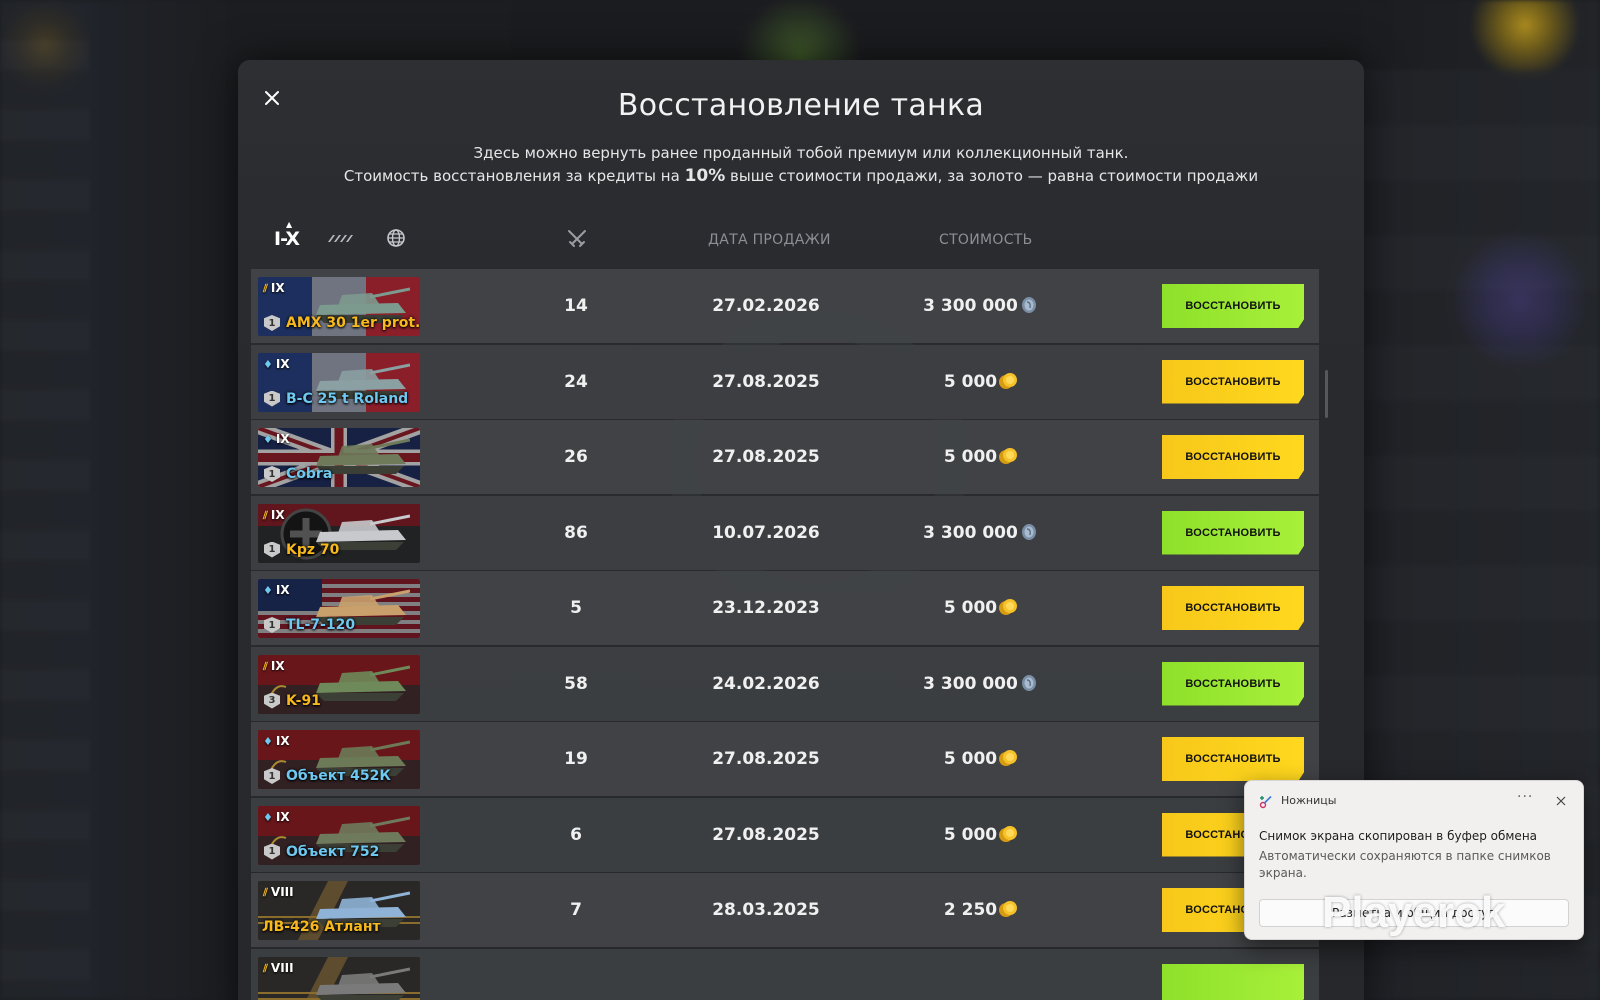  Describe the element at coordinates (1525, 797) in the screenshot. I see `more-options-icon: ···` at that location.